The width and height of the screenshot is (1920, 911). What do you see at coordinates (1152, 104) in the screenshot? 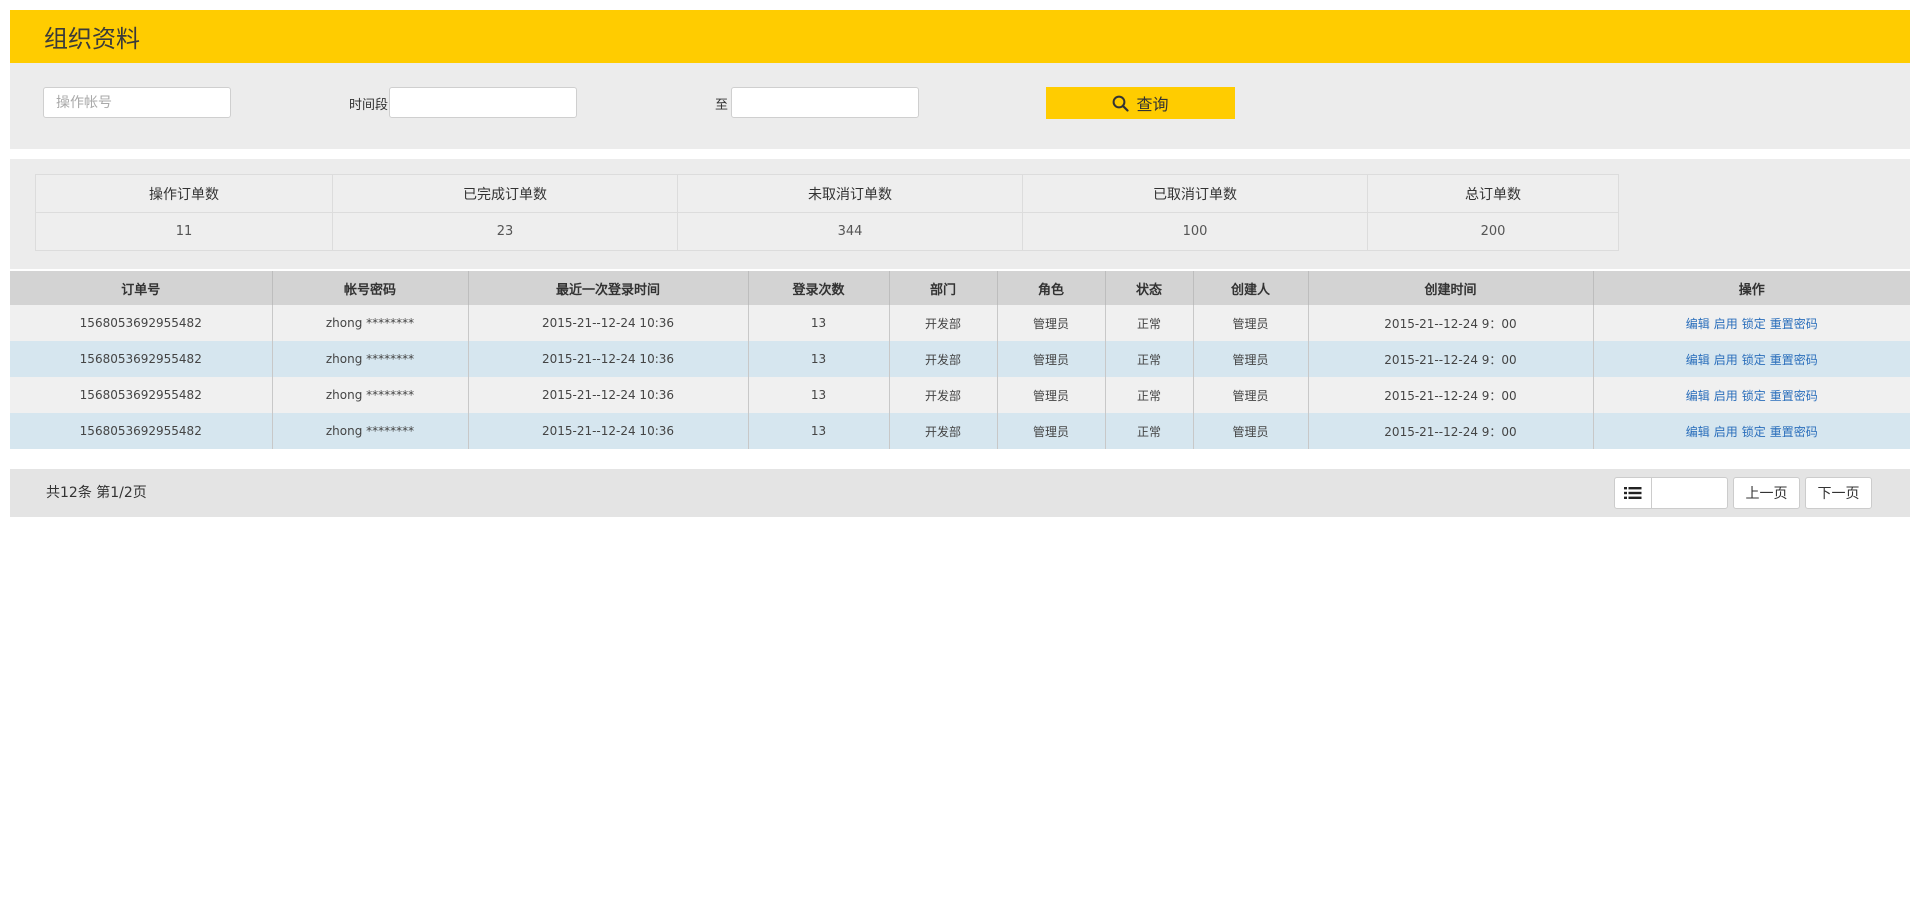
I see `query-label: 查询` at bounding box center [1152, 104].